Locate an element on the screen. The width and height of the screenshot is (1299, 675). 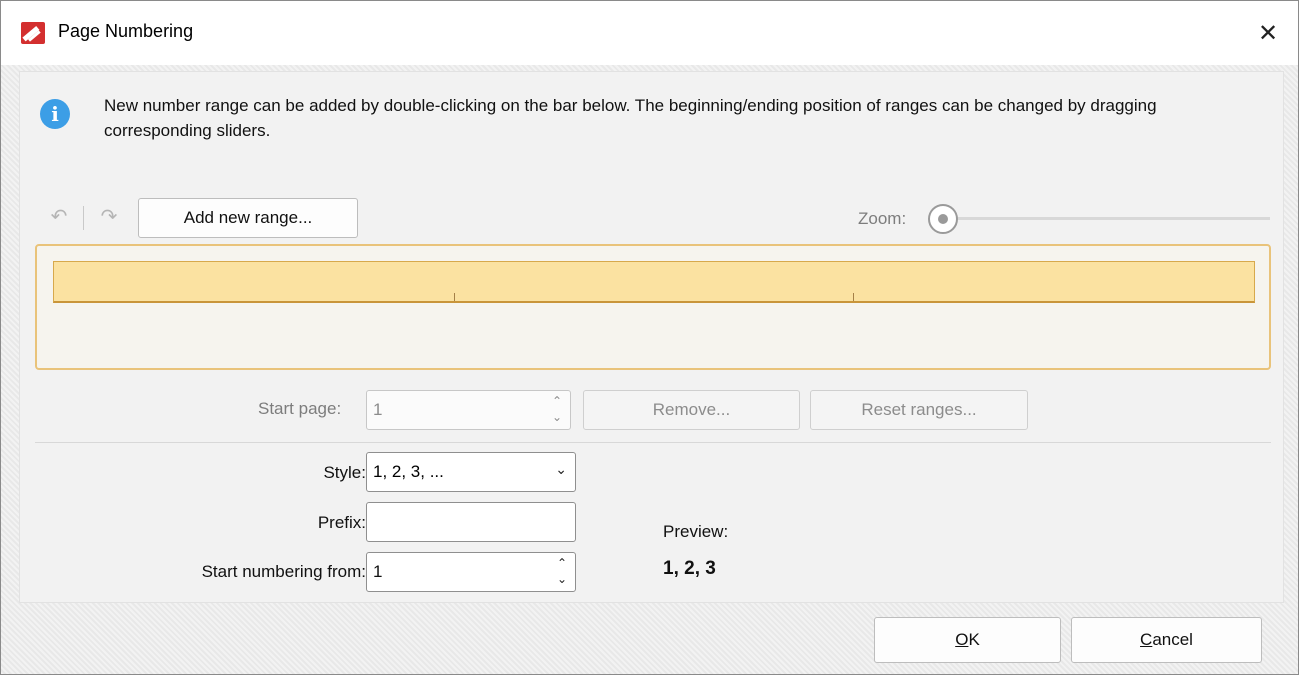
start-page-value: 1 is located at coordinates (378, 409).